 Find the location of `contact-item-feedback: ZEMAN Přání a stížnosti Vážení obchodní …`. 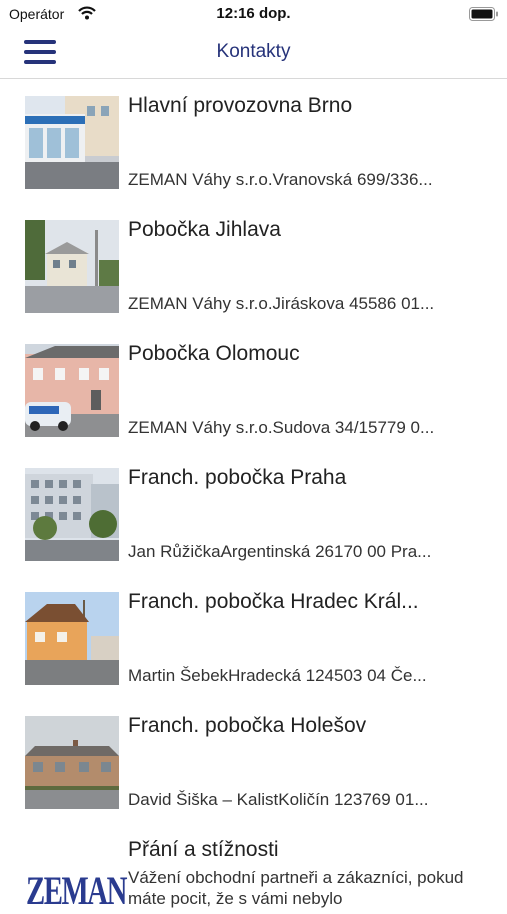

contact-item-feedback: ZEMAN Přání a stížnosti Vážení obchodní … is located at coordinates (253, 868).